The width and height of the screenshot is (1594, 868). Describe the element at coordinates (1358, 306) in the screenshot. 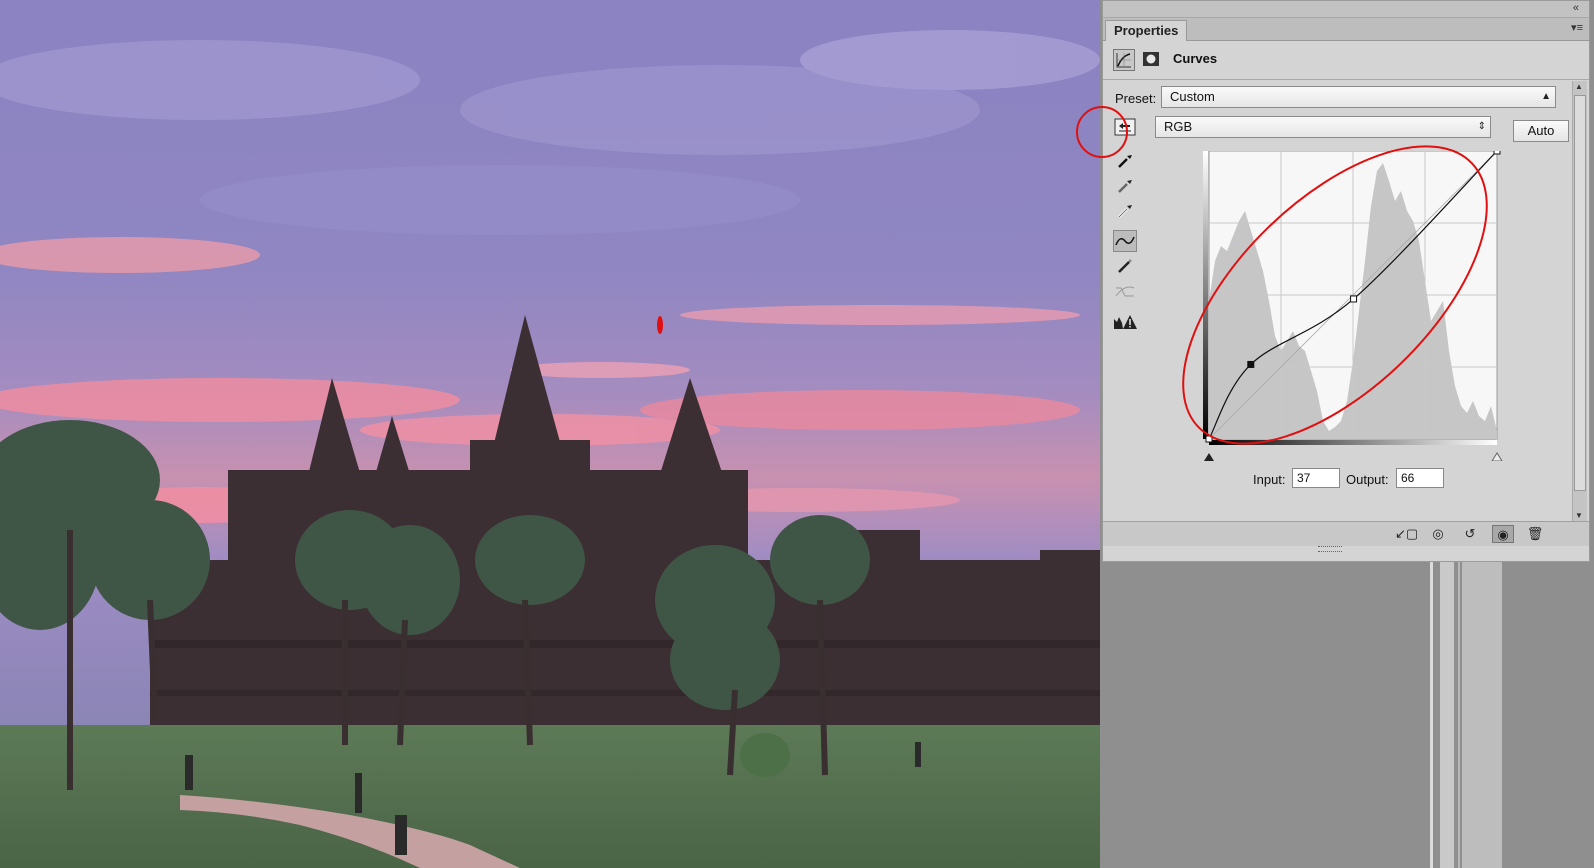

I see `curves-graph` at that location.